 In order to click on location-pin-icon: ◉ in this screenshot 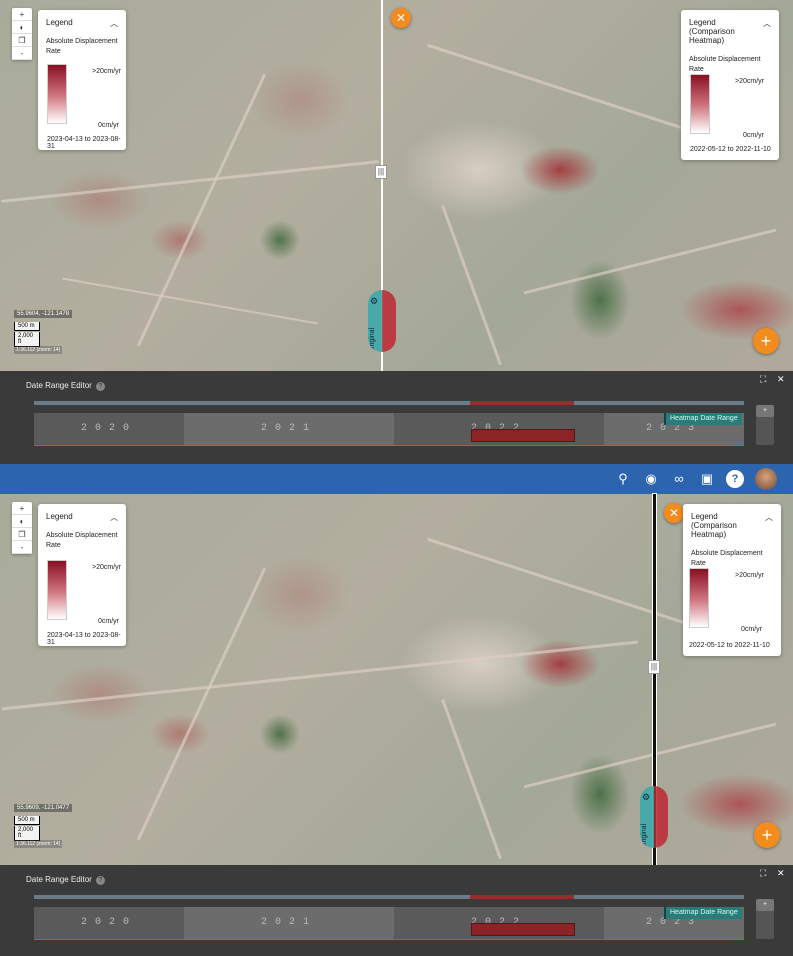, I will do `click(651, 479)`.